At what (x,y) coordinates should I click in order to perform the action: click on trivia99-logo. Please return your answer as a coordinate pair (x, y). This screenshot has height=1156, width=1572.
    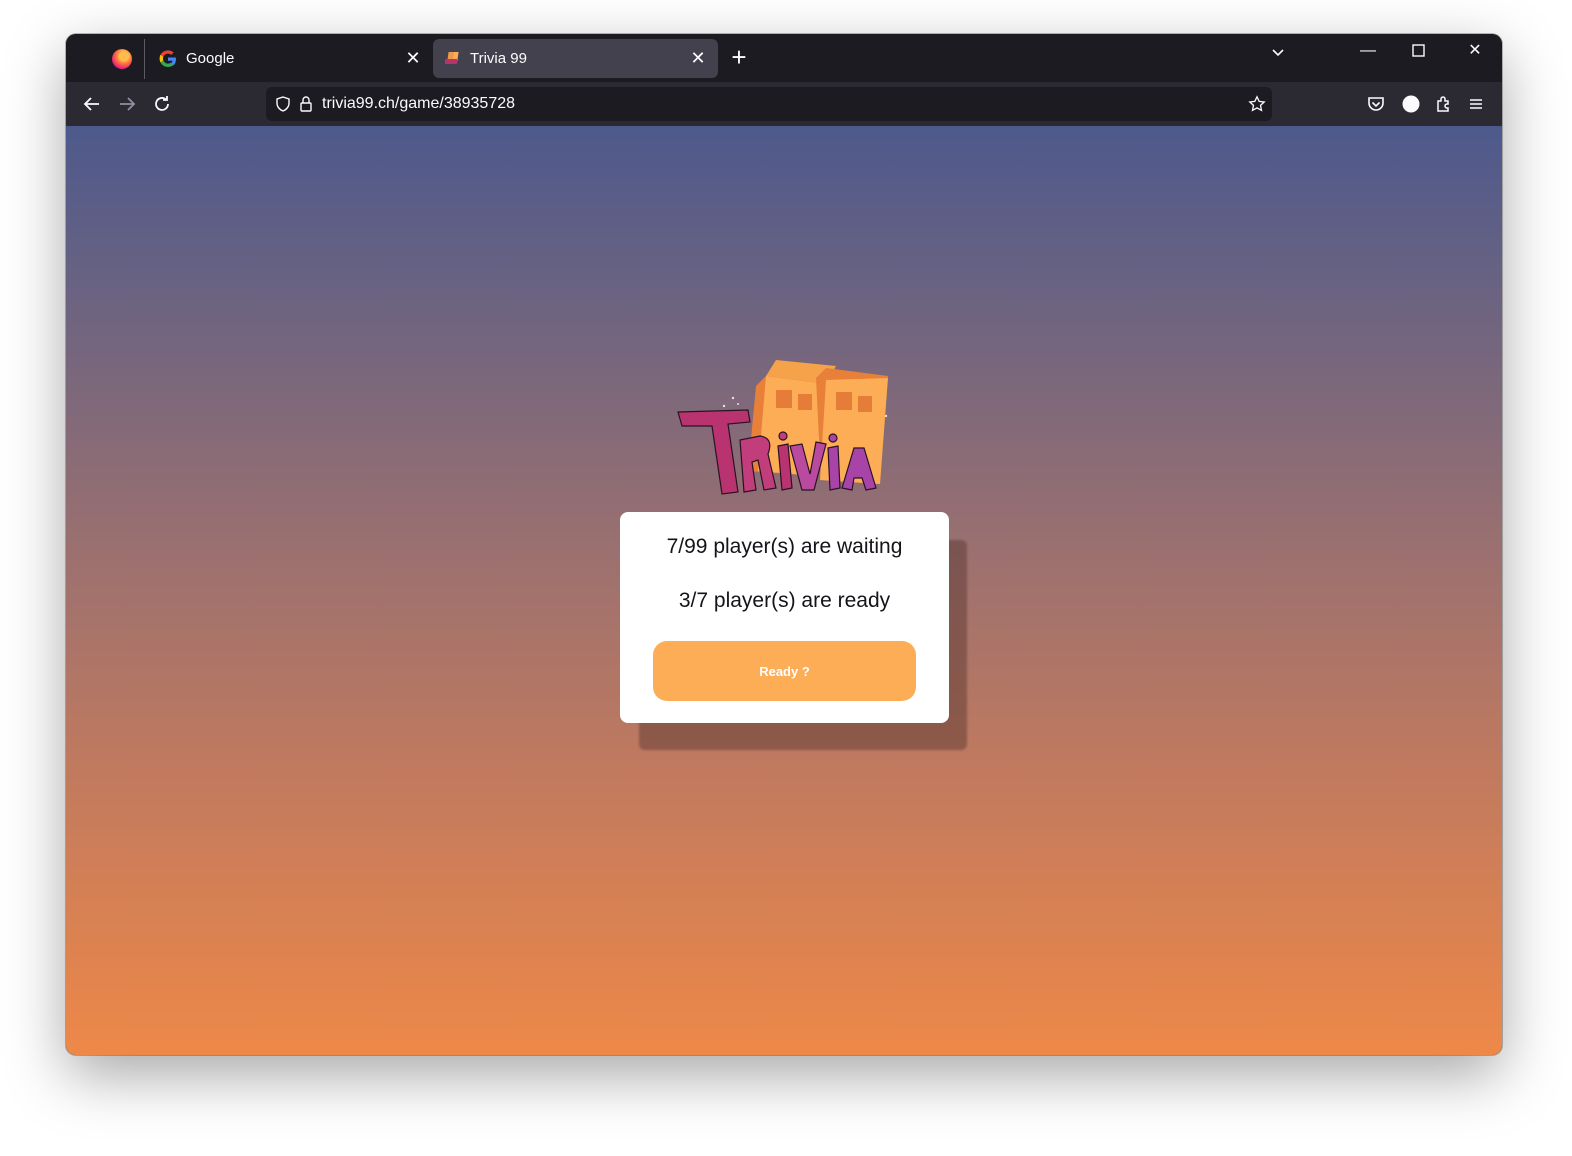
    Looking at the image, I should click on (782, 427).